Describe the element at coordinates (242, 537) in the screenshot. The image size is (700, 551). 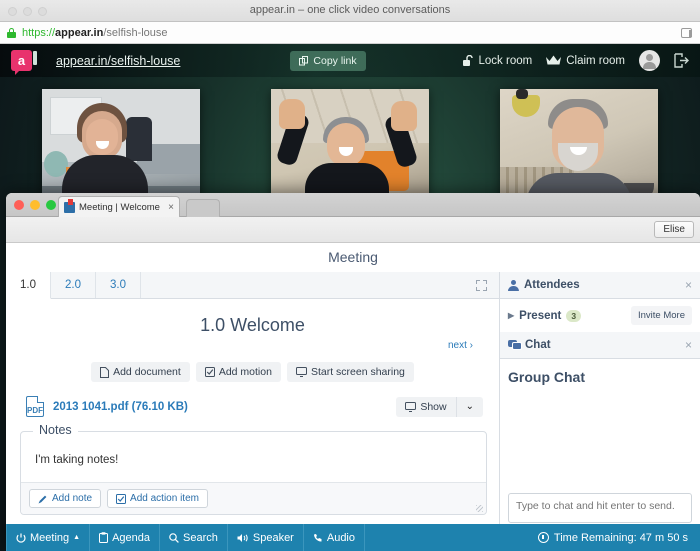
I see `speaker-icon` at that location.